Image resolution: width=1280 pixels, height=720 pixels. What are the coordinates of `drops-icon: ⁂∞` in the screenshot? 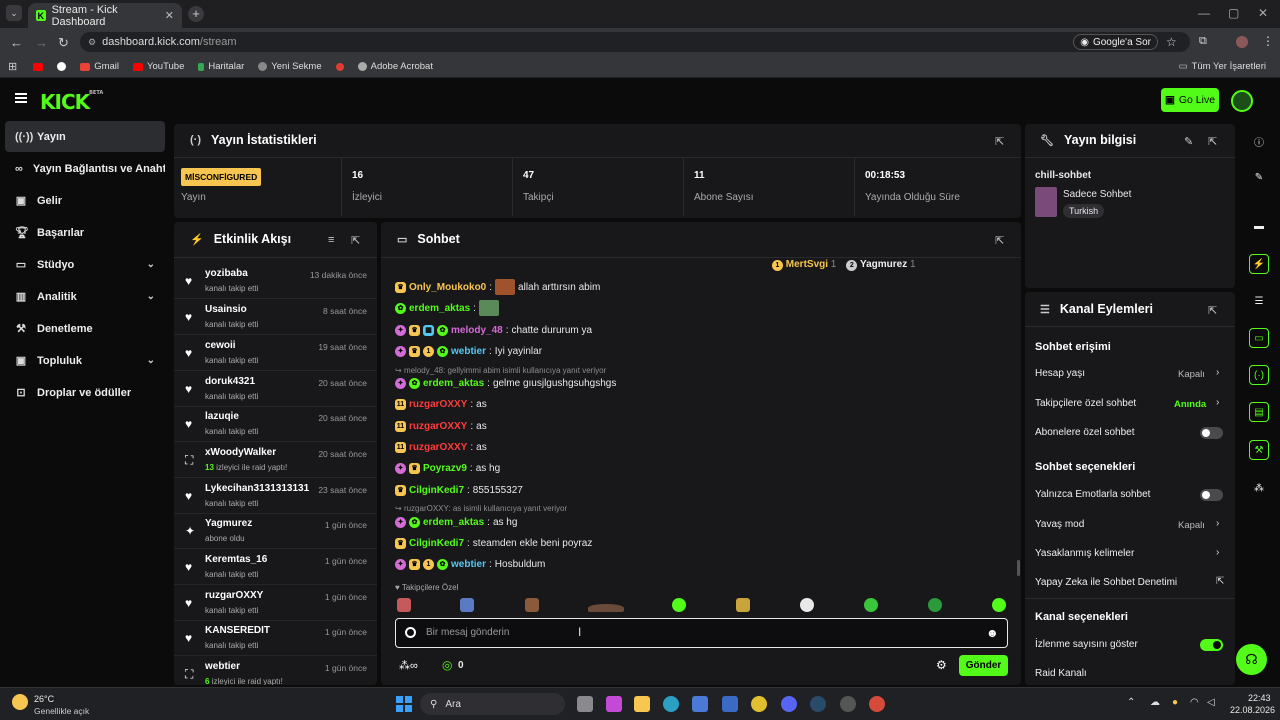 It's located at (408, 665).